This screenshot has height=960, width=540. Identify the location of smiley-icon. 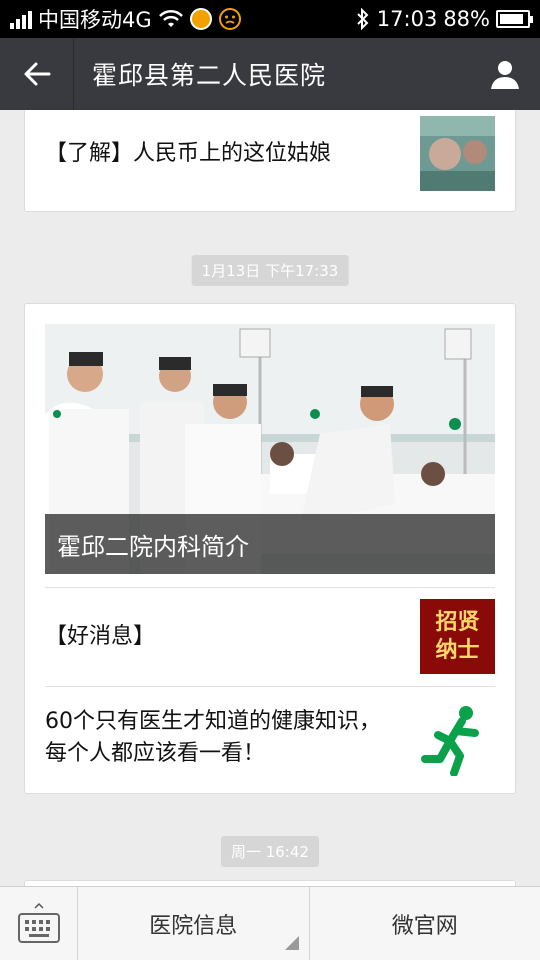
(229, 19).